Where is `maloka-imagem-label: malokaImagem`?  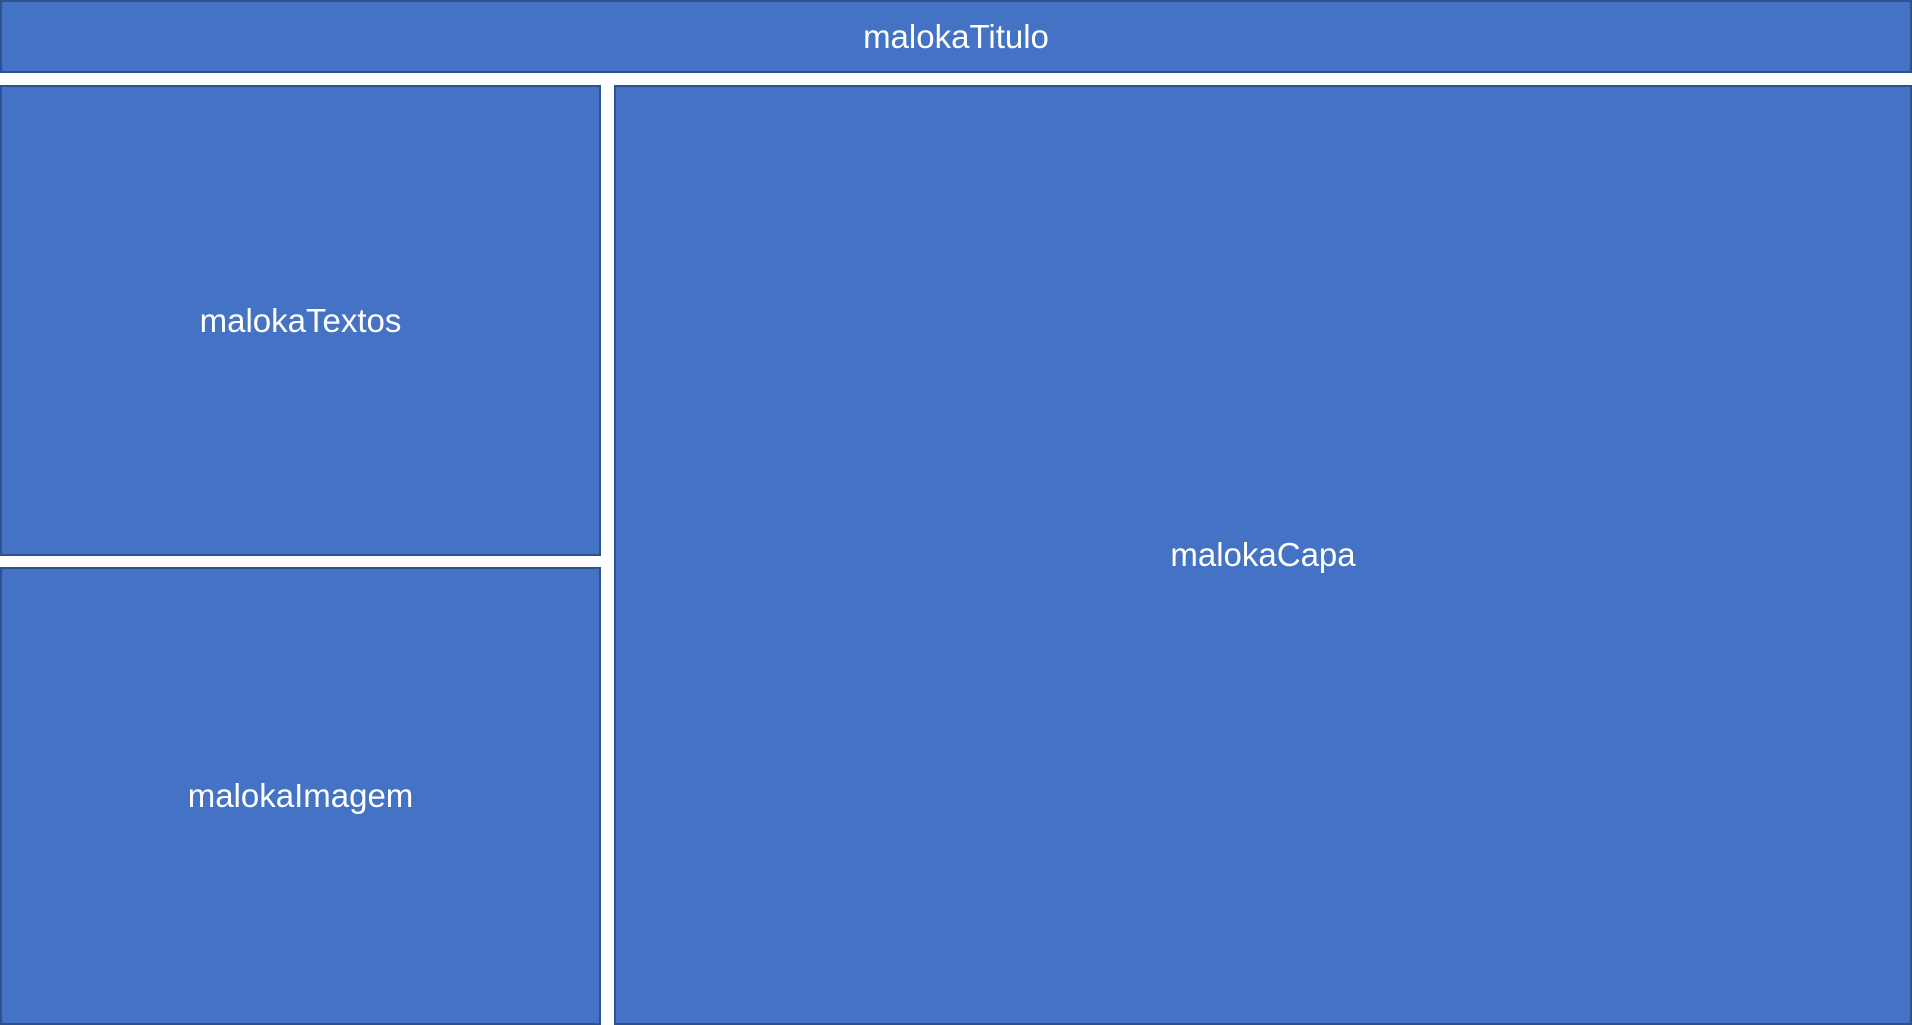
maloka-imagem-label: malokaImagem is located at coordinates (300, 795).